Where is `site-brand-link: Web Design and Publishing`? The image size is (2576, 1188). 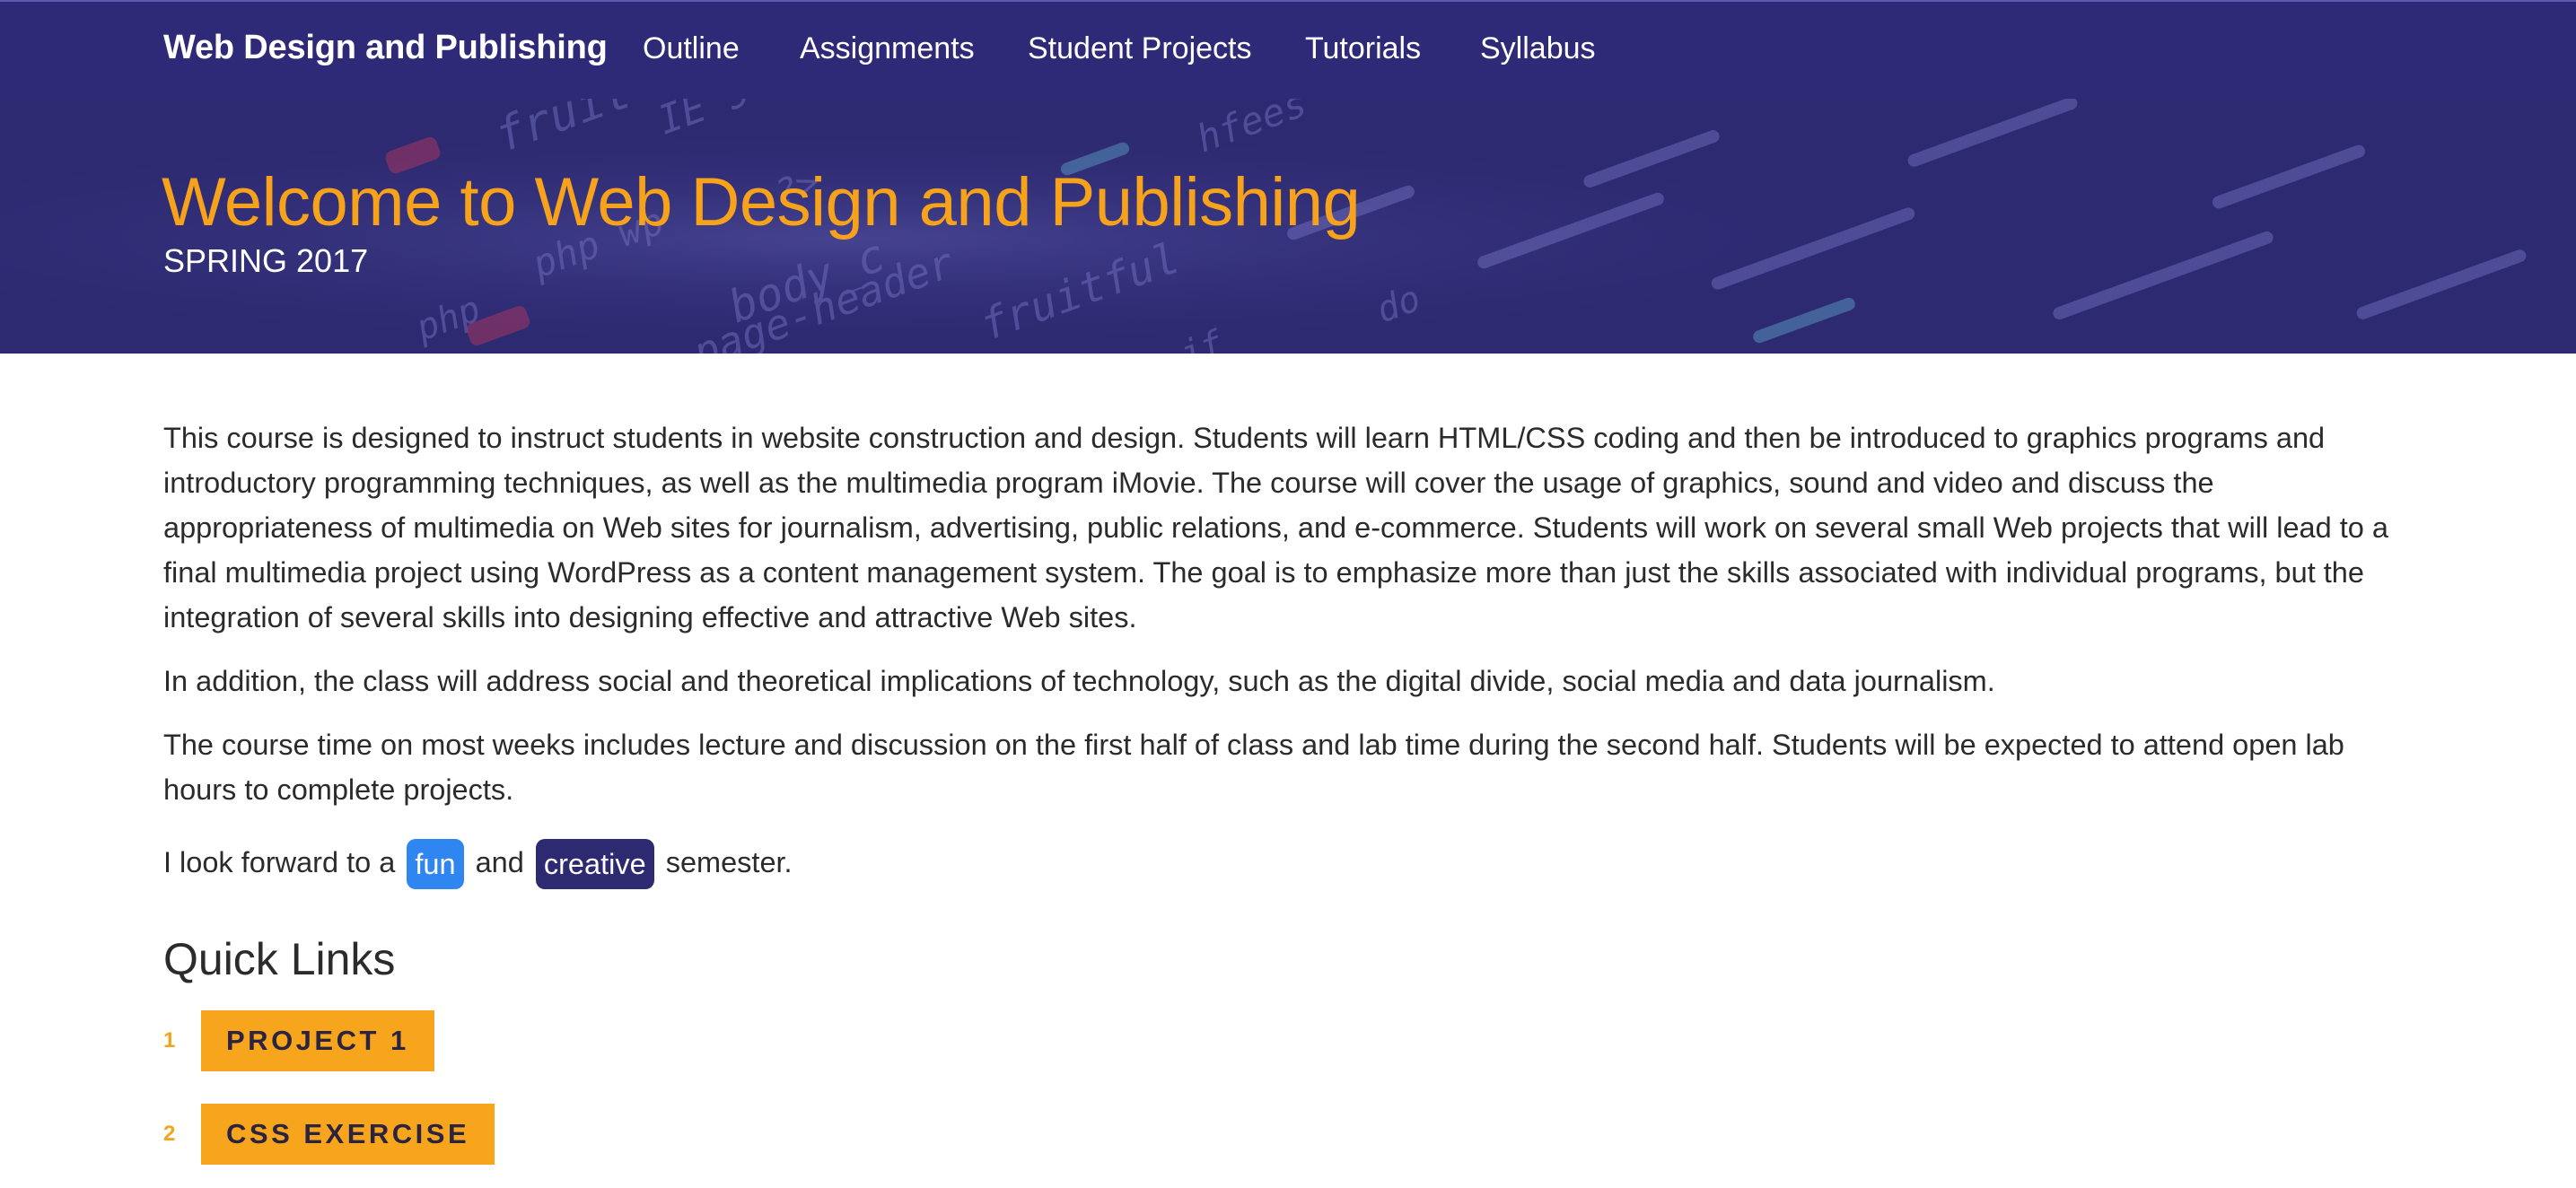
site-brand-link: Web Design and Publishing is located at coordinates (385, 48).